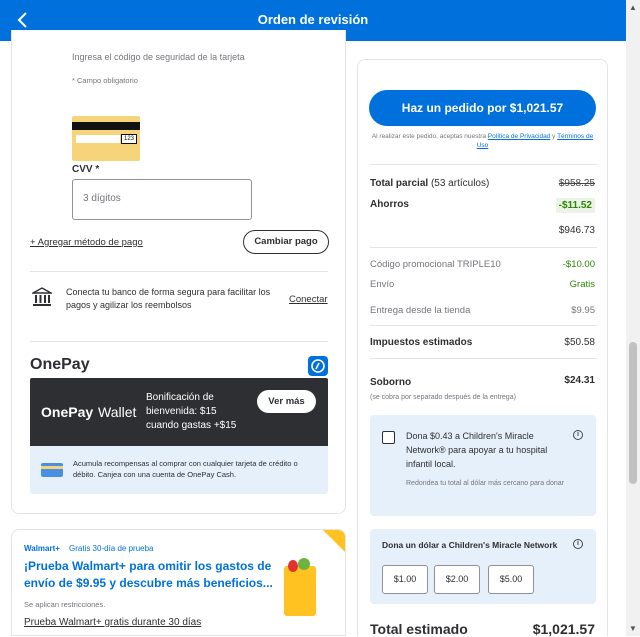 The image size is (640, 637). I want to click on donation-checkbox, so click(388, 437).